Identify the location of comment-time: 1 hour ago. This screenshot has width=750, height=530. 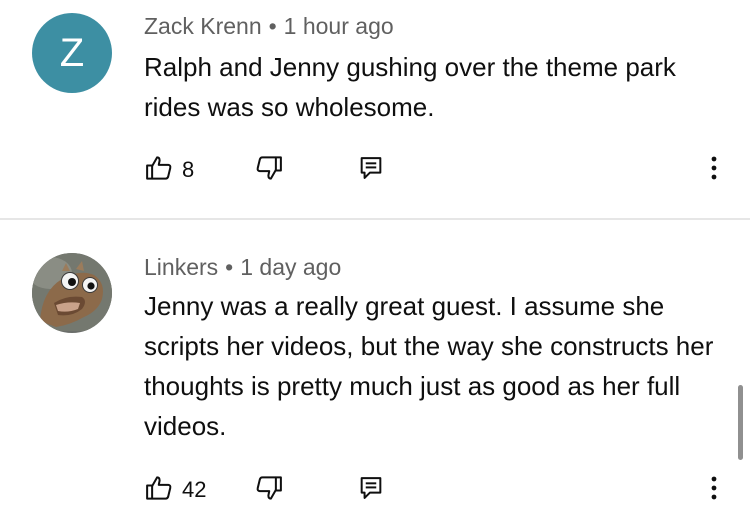
(339, 26).